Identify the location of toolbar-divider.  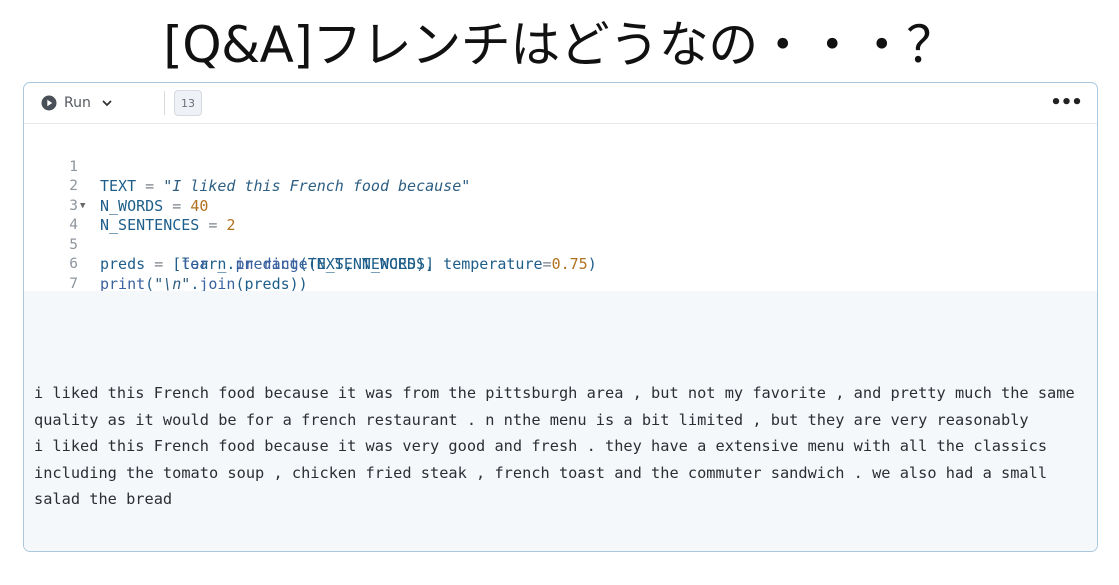
(164, 103).